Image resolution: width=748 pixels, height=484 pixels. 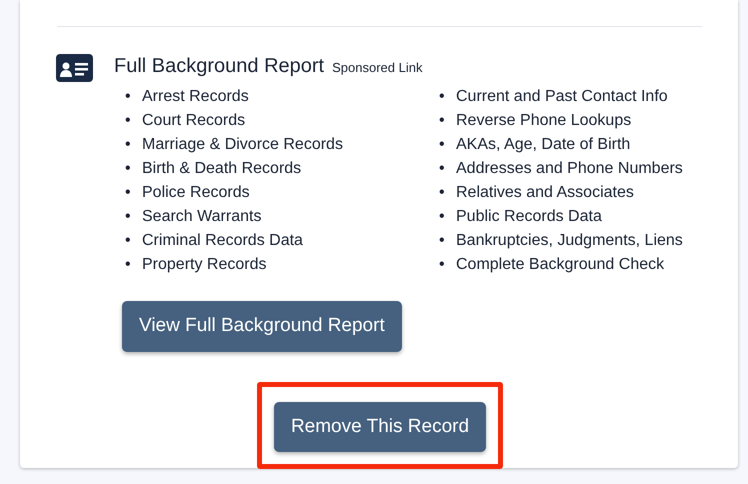 I want to click on record-type-item: Relatives and Associates, so click(x=545, y=193).